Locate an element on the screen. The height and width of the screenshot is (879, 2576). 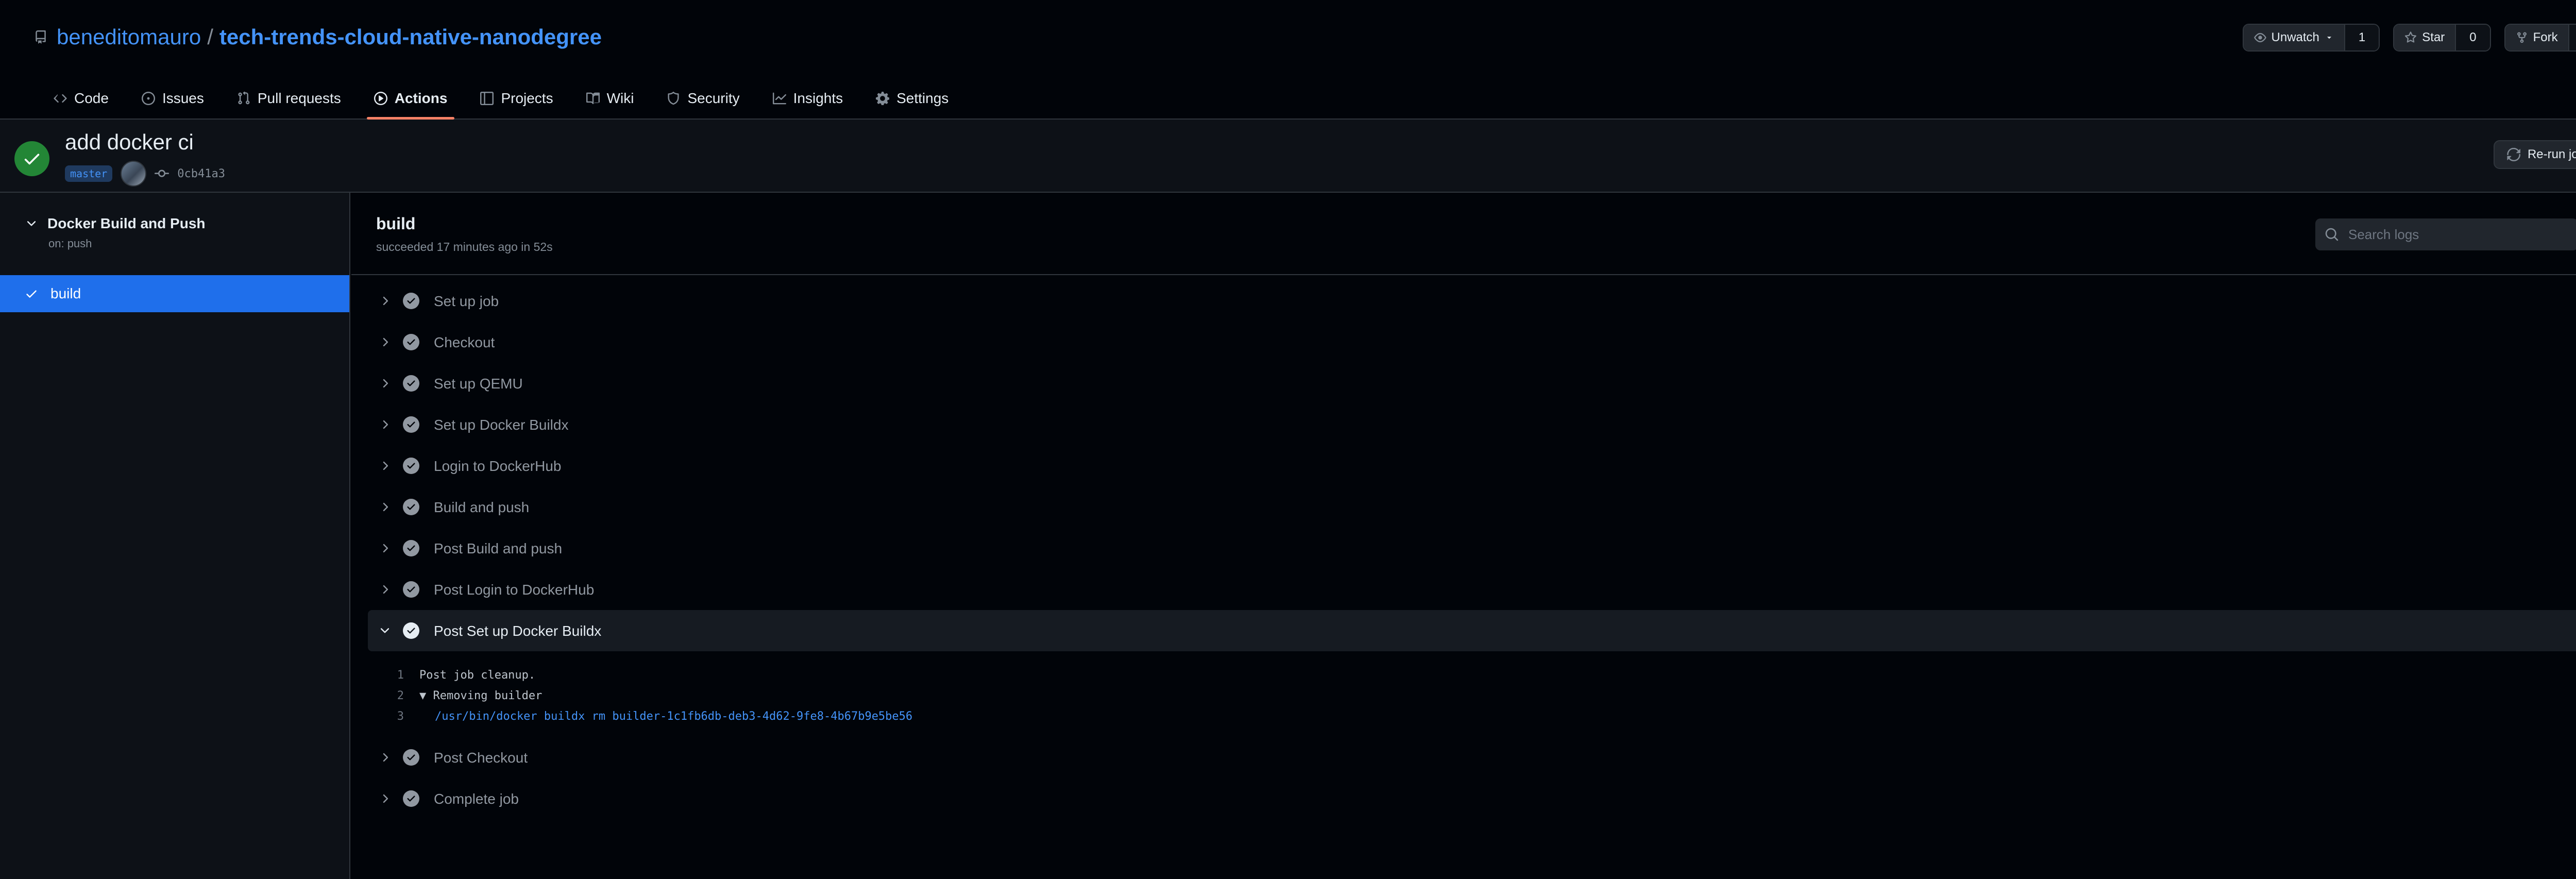
log-group-toggle: ▼ Removing builder is located at coordinates (480, 696).